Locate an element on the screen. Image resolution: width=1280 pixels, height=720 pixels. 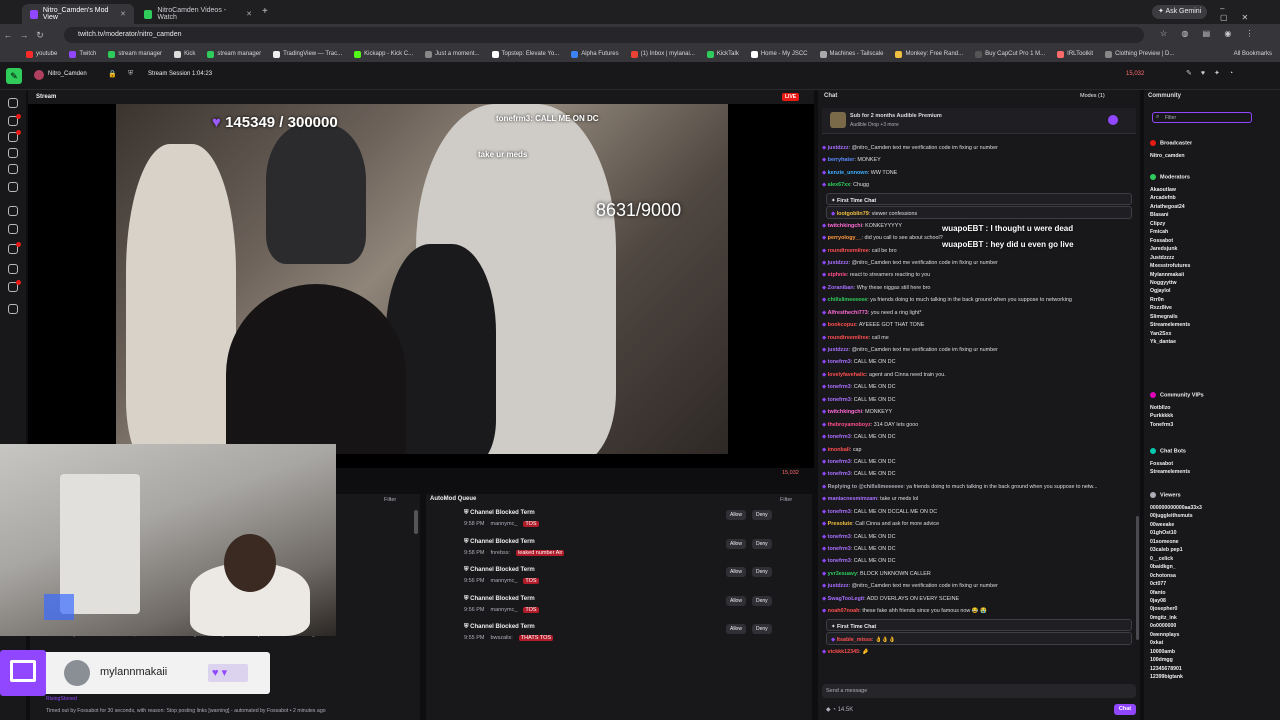
chat-username: imonball is located at coordinates (839, 450).